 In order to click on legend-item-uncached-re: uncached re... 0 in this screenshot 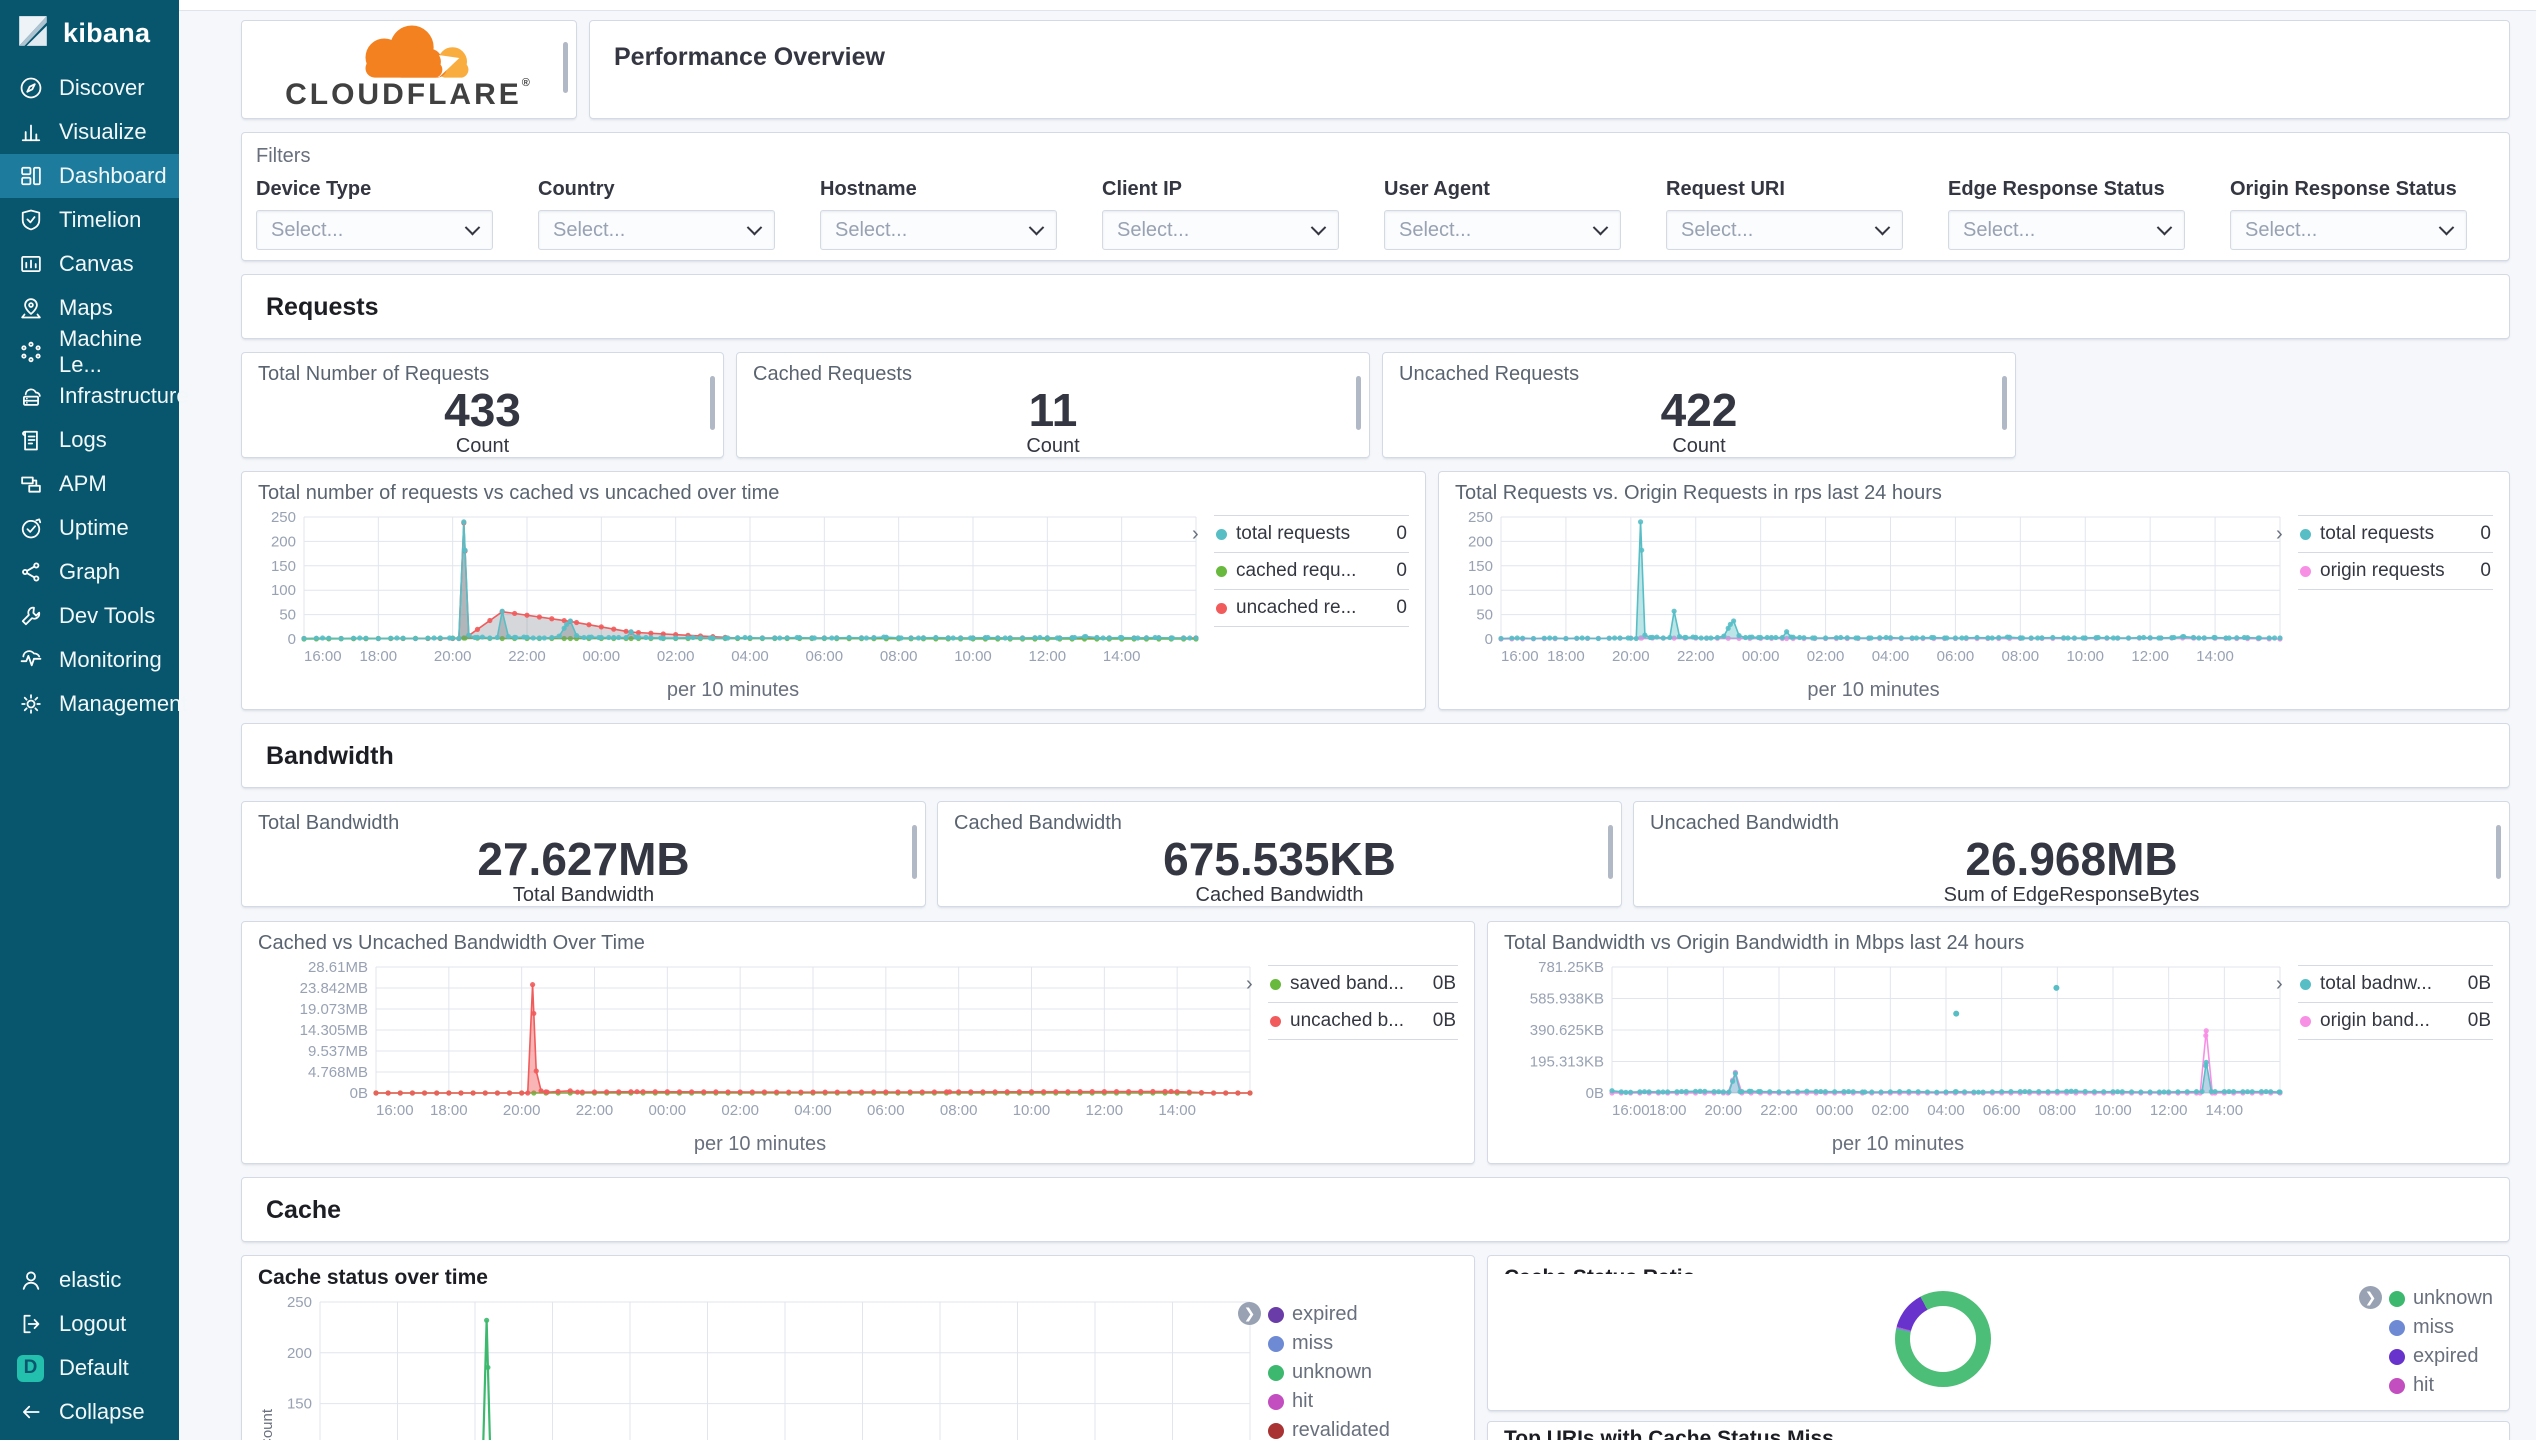, I will do `click(1311, 608)`.